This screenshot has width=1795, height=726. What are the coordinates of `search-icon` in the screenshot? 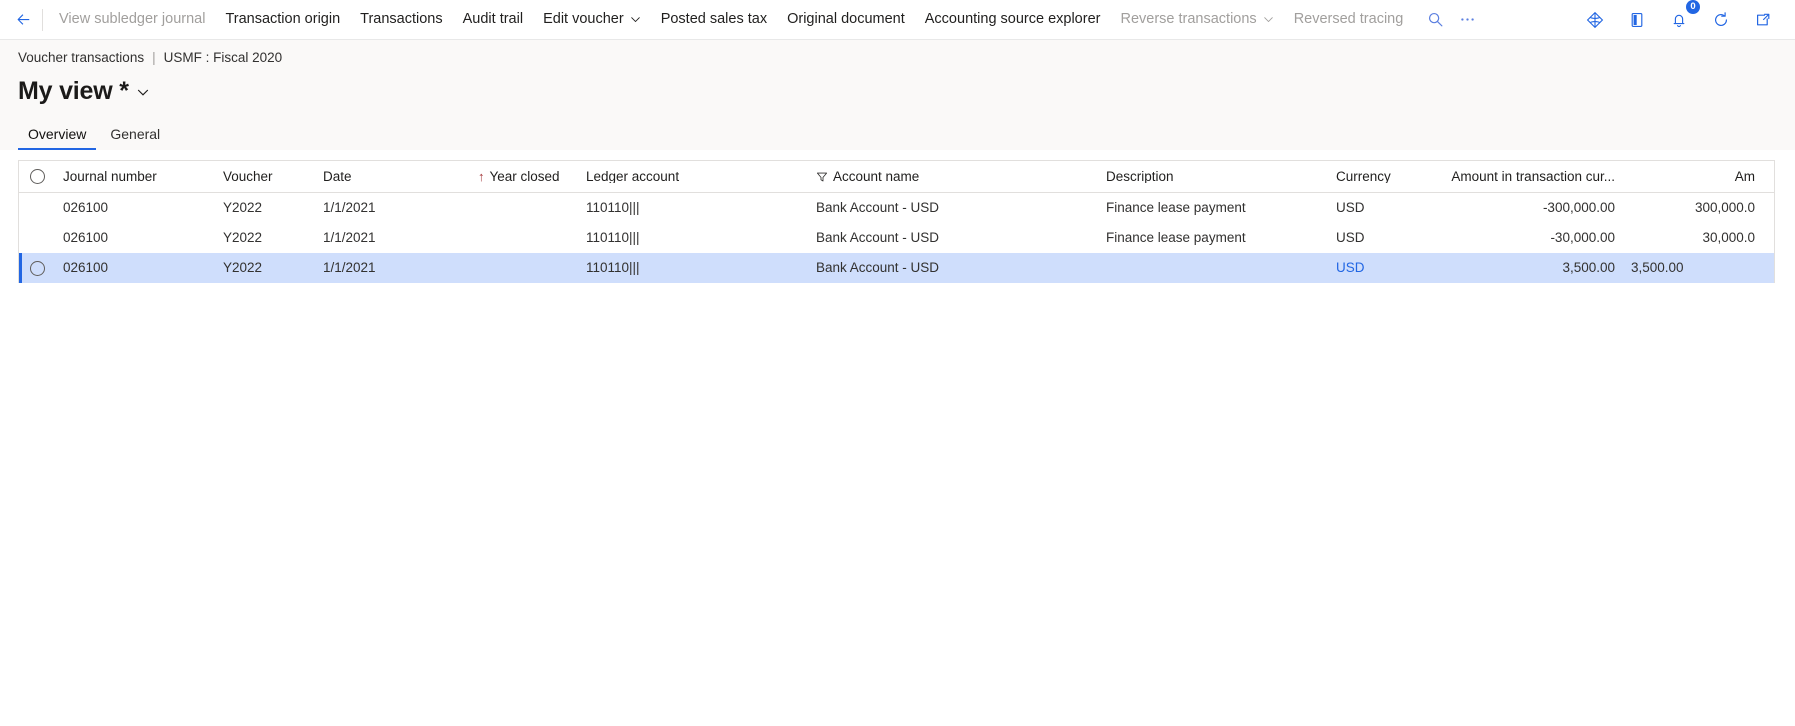 It's located at (1435, 19).